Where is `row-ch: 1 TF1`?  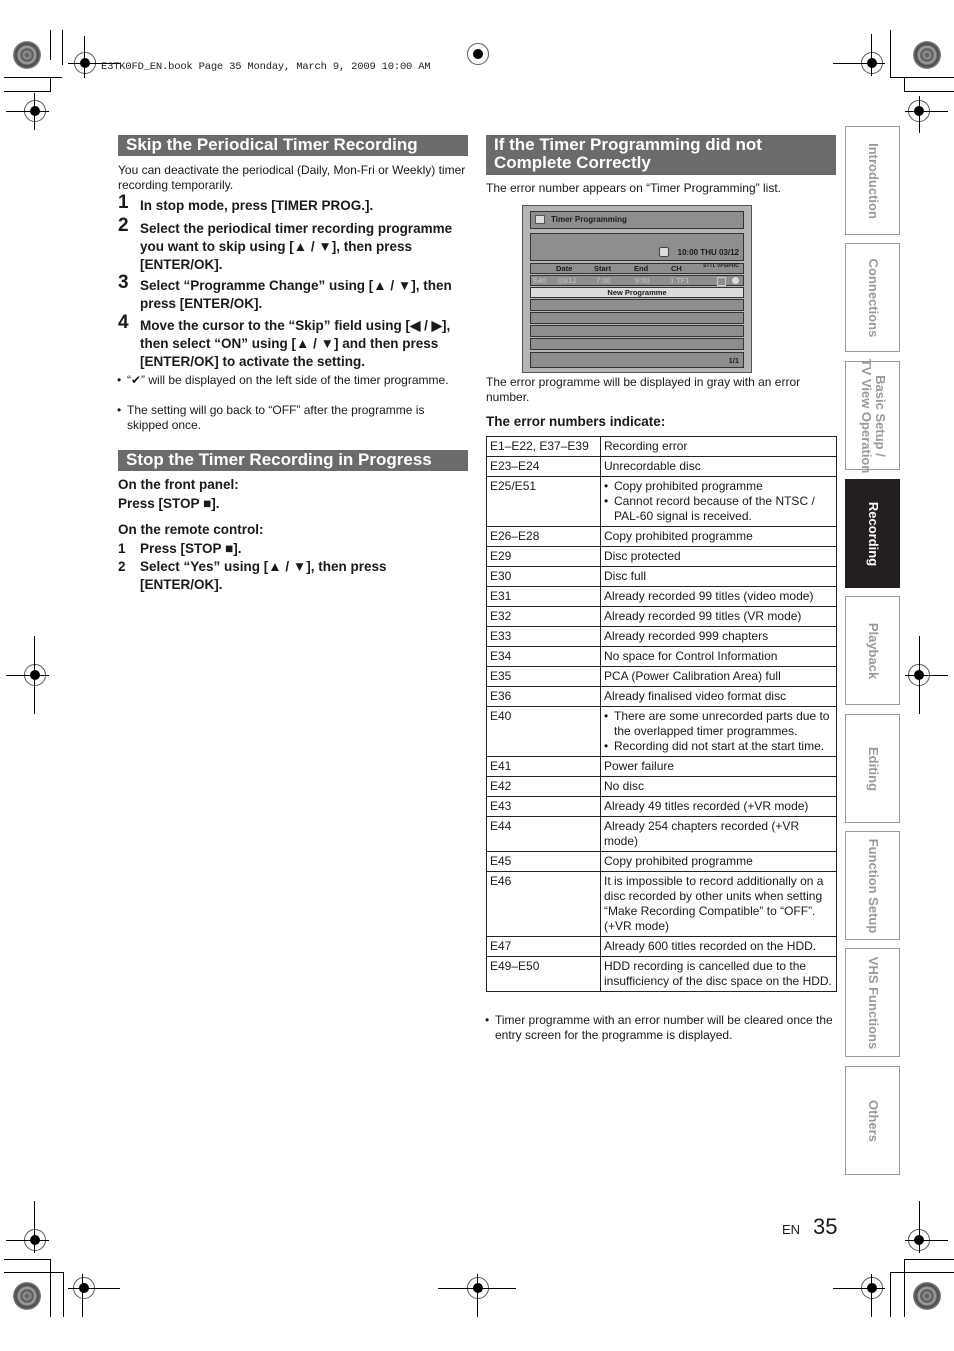
row-ch: 1 TF1 is located at coordinates (680, 280).